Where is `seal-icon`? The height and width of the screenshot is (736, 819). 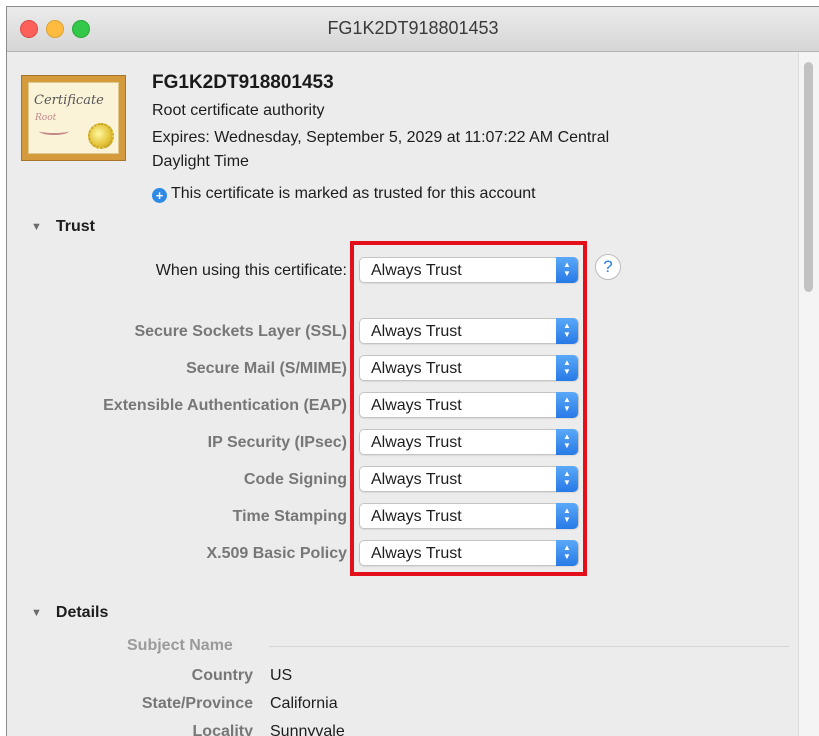
seal-icon is located at coordinates (101, 136).